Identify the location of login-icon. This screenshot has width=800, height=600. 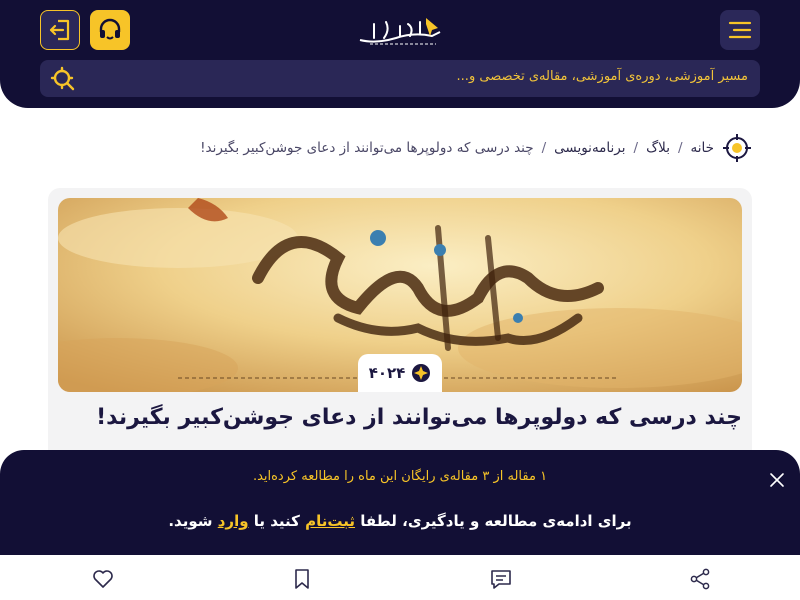
(59, 30).